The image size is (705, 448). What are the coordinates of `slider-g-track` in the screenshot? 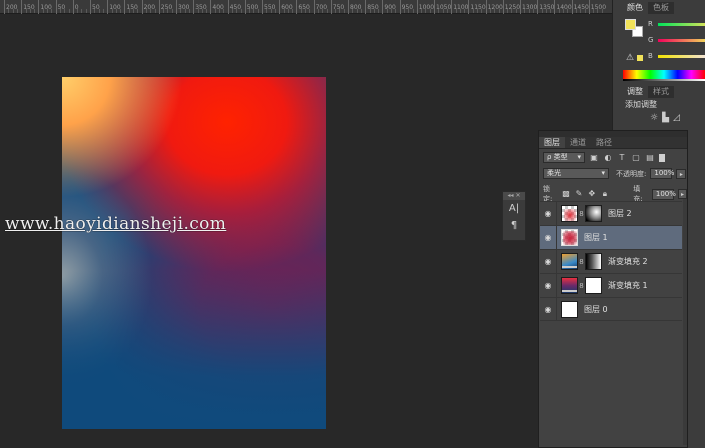 It's located at (681, 40).